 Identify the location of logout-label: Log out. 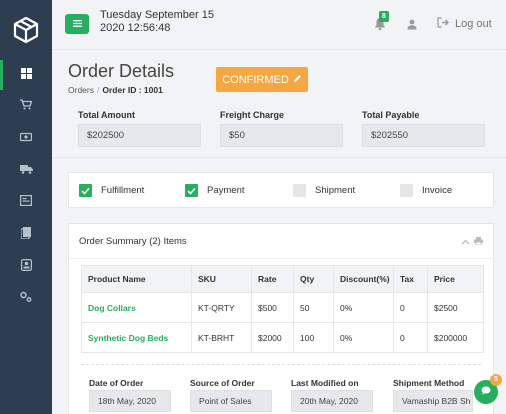
(473, 24).